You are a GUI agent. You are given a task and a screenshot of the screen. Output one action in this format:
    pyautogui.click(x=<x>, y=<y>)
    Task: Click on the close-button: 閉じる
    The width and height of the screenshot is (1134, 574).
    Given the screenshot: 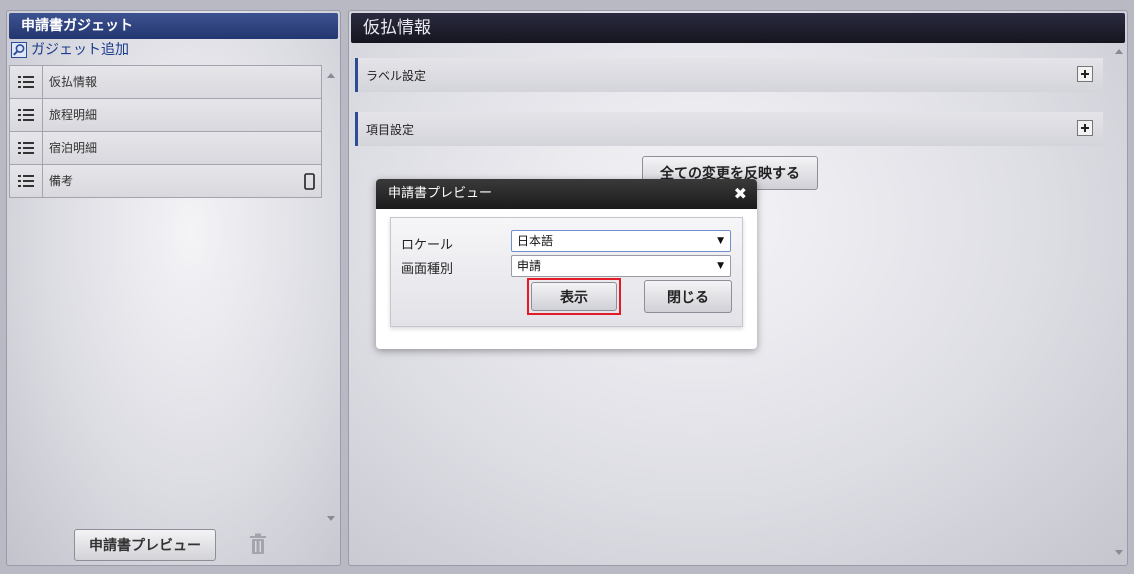 What is the action you would take?
    pyautogui.click(x=688, y=296)
    